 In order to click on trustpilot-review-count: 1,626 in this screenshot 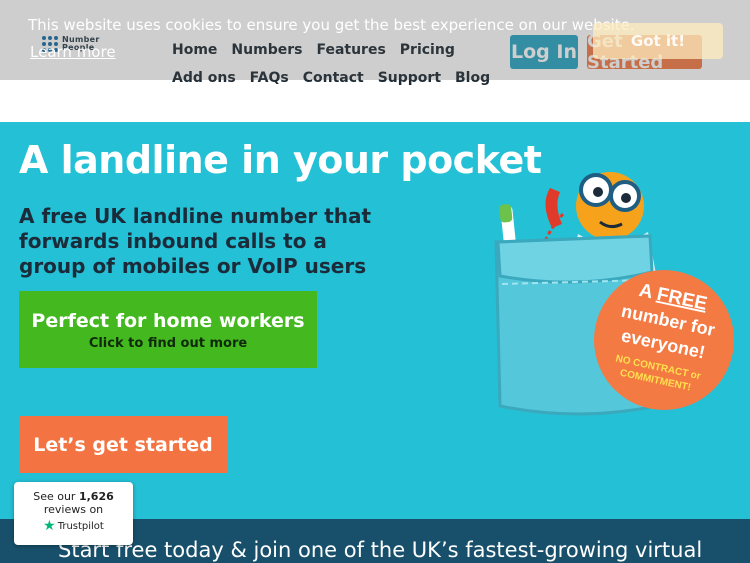, I will do `click(96, 496)`.